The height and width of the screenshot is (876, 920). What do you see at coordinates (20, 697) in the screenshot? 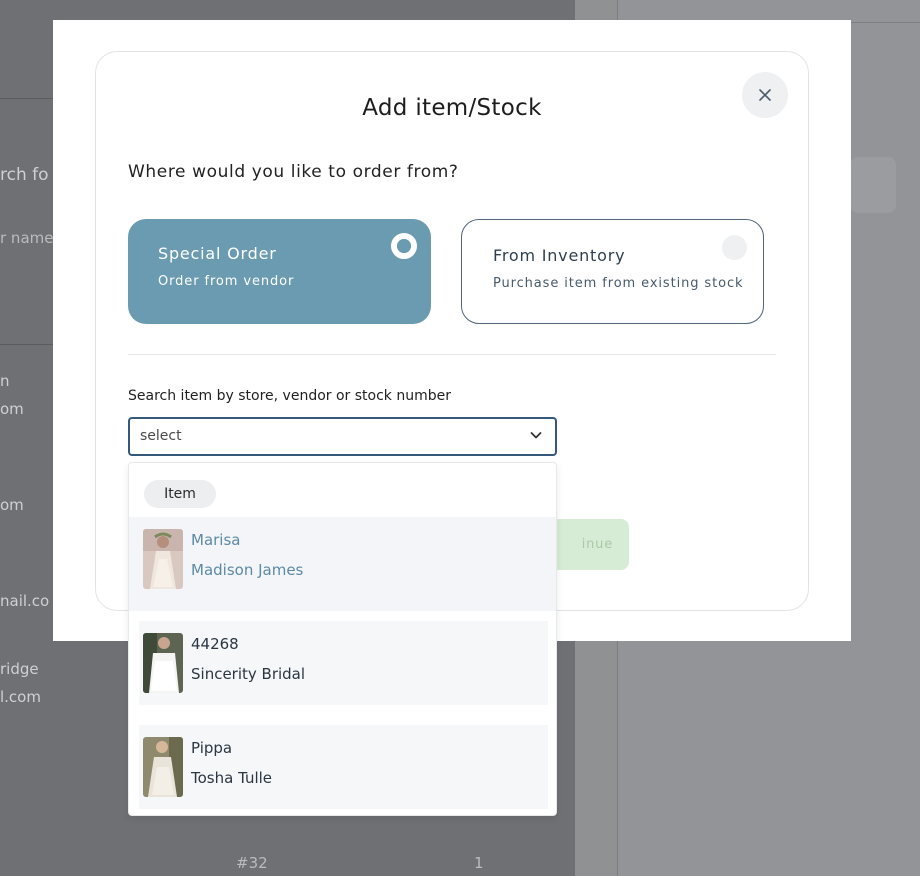
I see `background-text: l.com` at bounding box center [20, 697].